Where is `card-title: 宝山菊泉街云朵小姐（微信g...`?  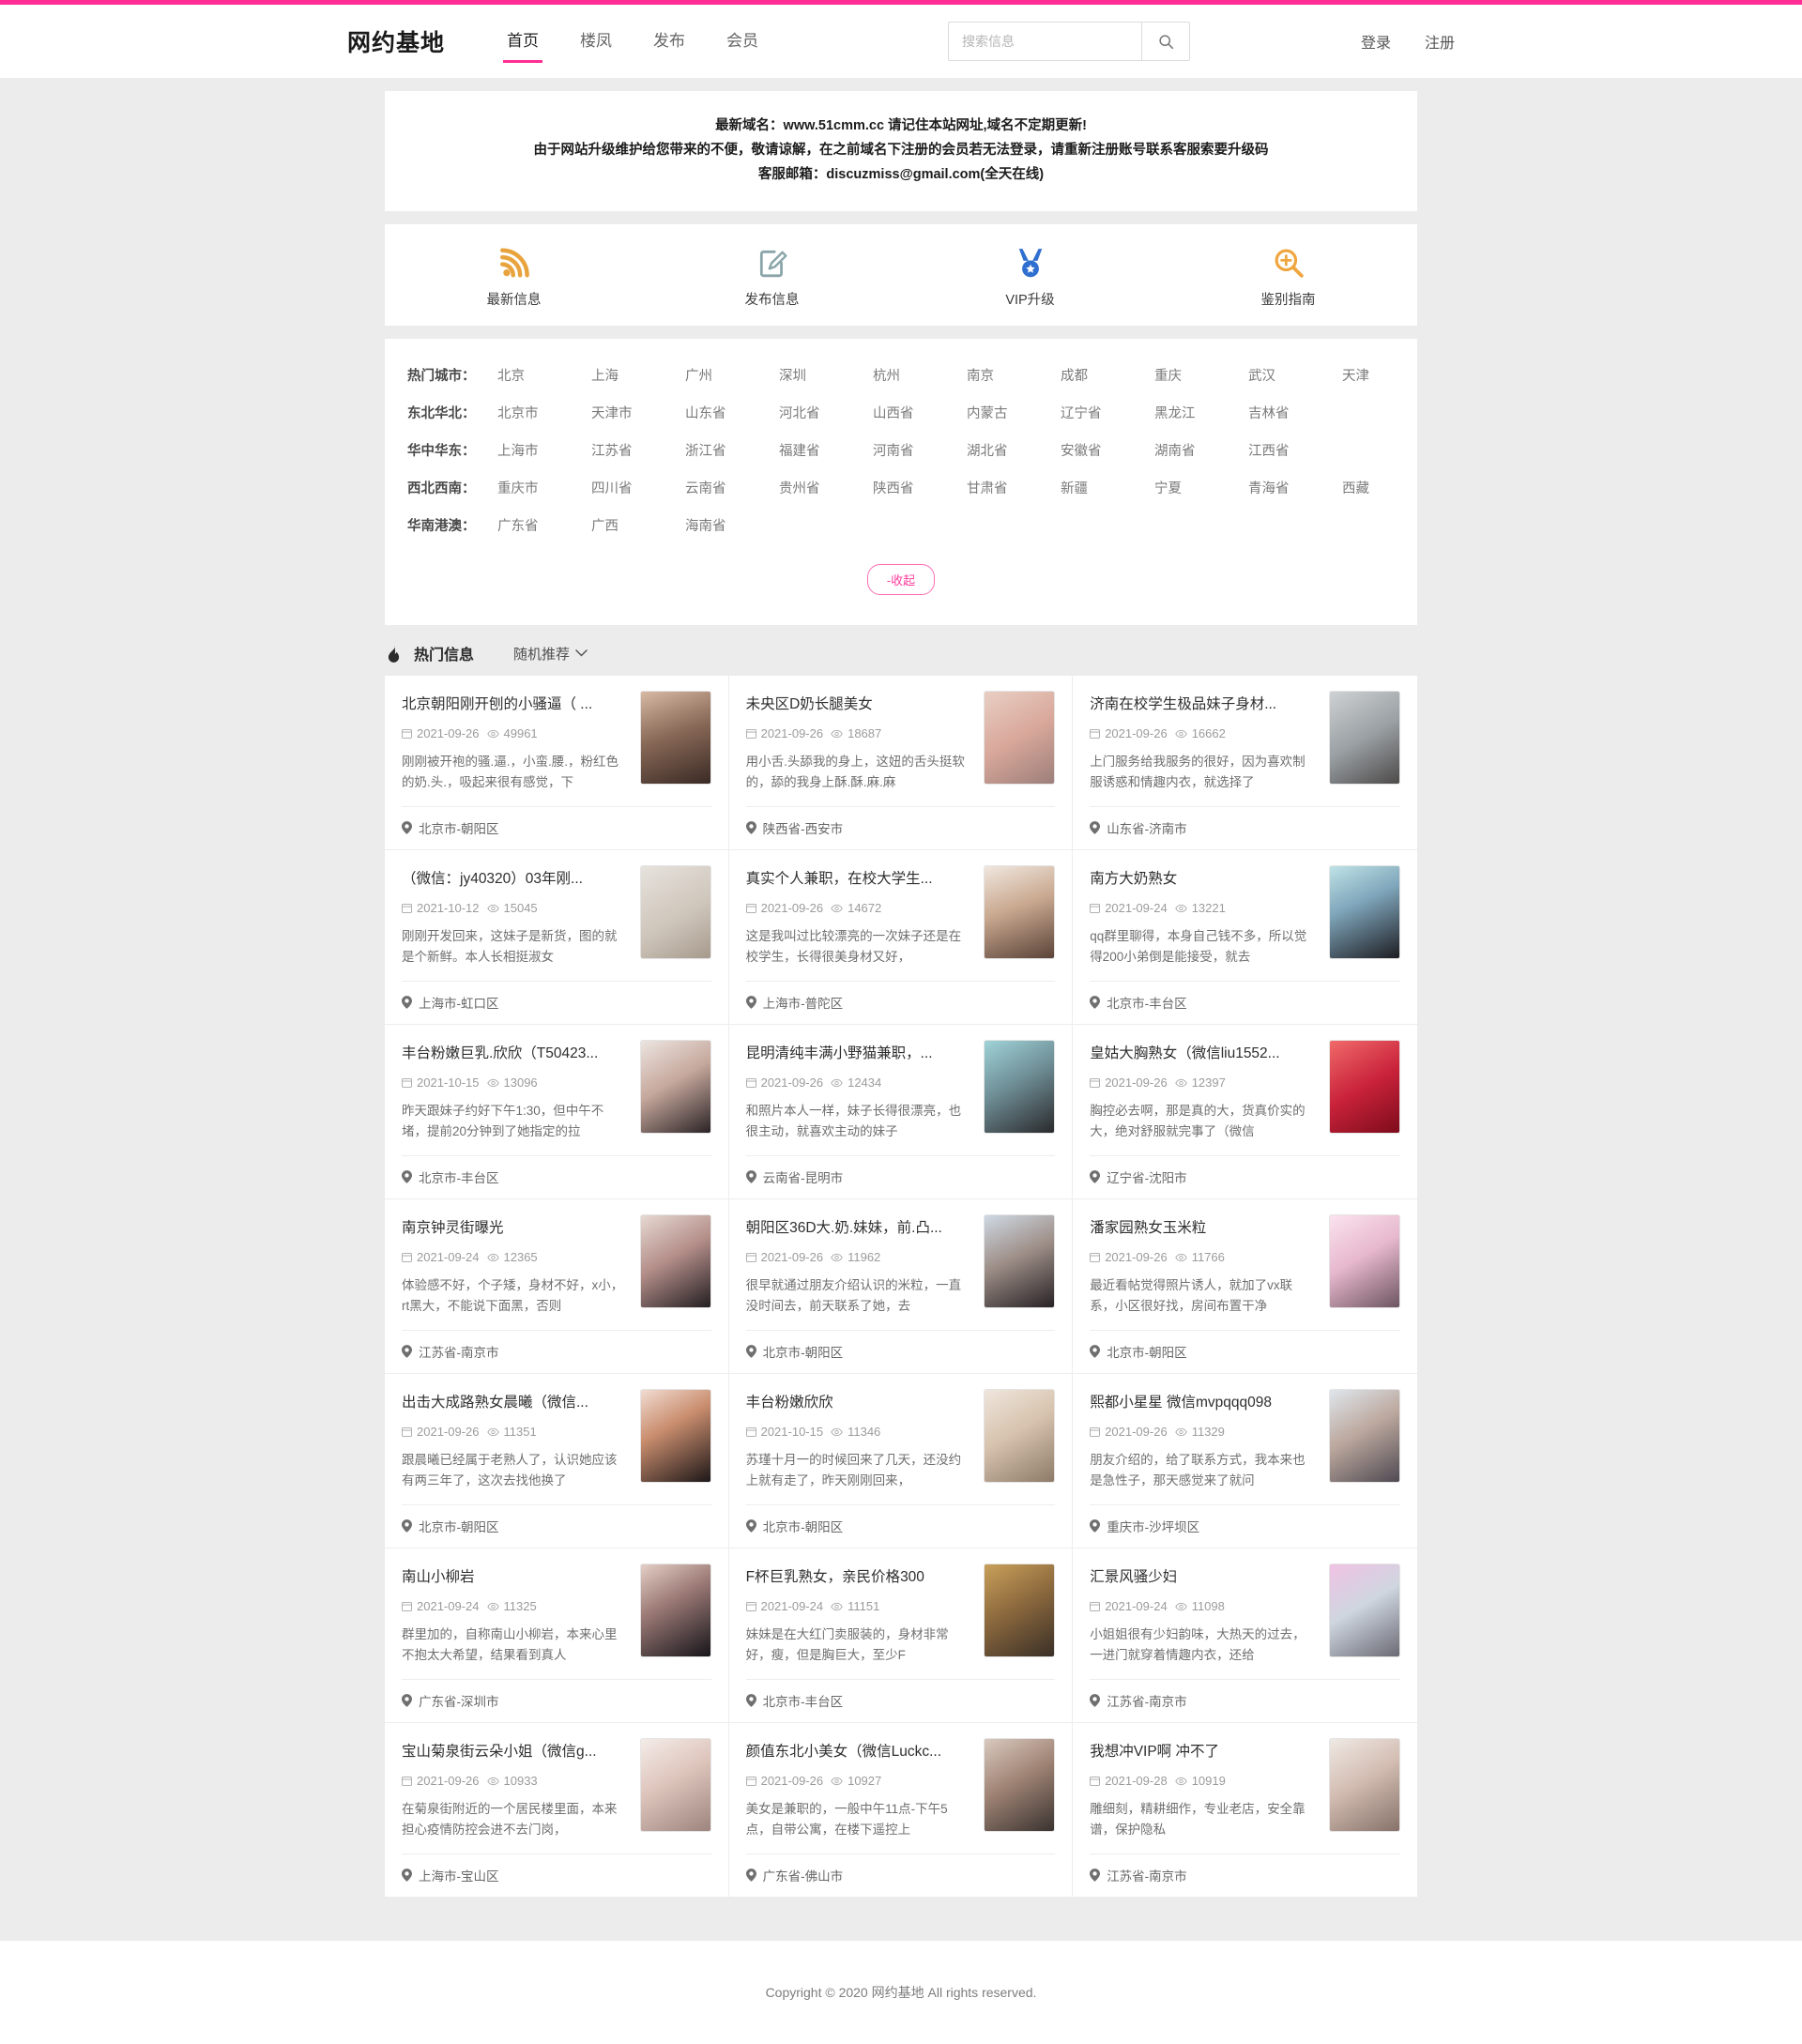
card-title: 宝山菊泉街云朵小姐（微信g... is located at coordinates (516, 1752).